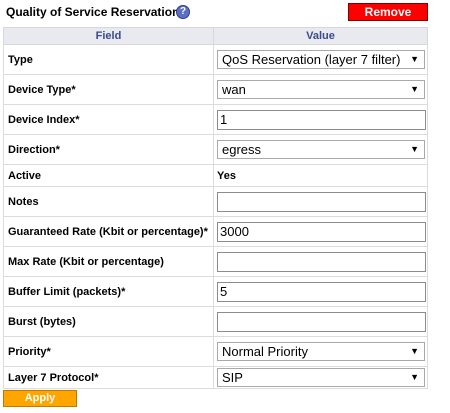 This screenshot has width=450, height=413. I want to click on notes-input, so click(321, 201).